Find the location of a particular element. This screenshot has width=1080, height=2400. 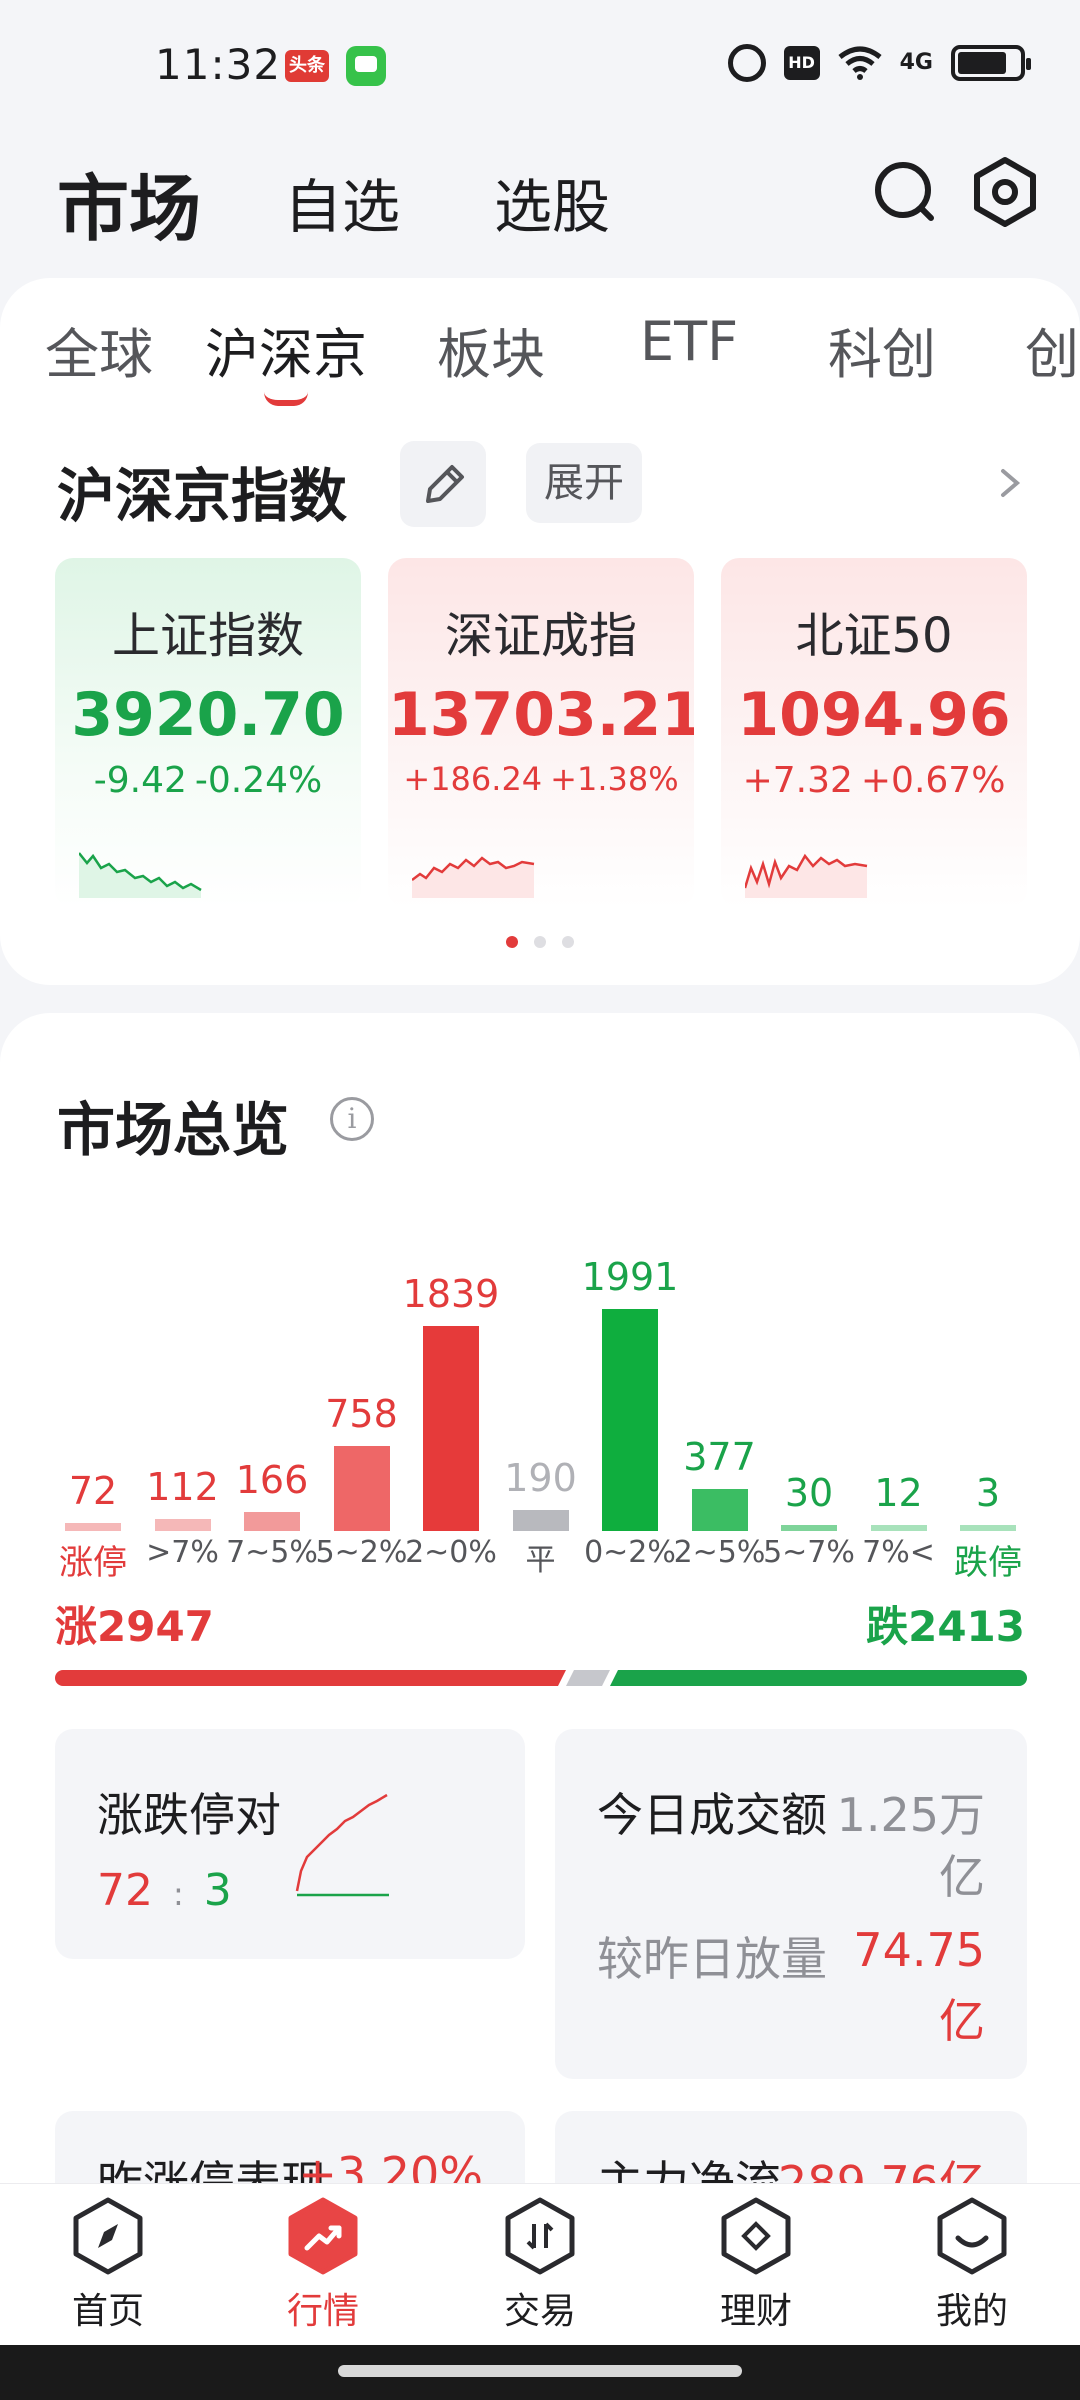

distribution-bar-group: 166 7~5% is located at coordinates (272, 1393).